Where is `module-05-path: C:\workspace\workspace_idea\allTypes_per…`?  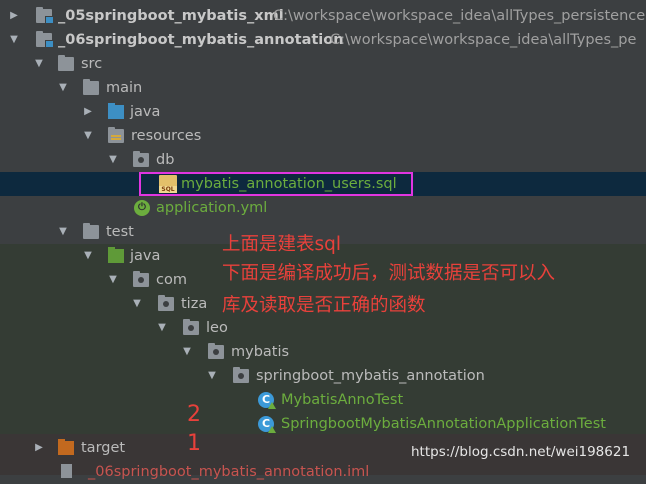 module-05-path: C:\workspace\workspace_idea\allTypes_per… is located at coordinates (459, 16).